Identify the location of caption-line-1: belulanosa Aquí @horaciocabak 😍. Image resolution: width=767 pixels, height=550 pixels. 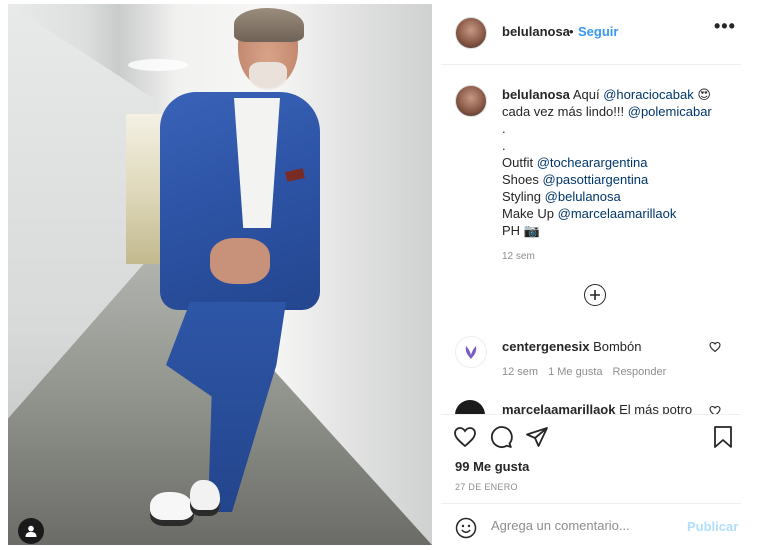
(618, 94).